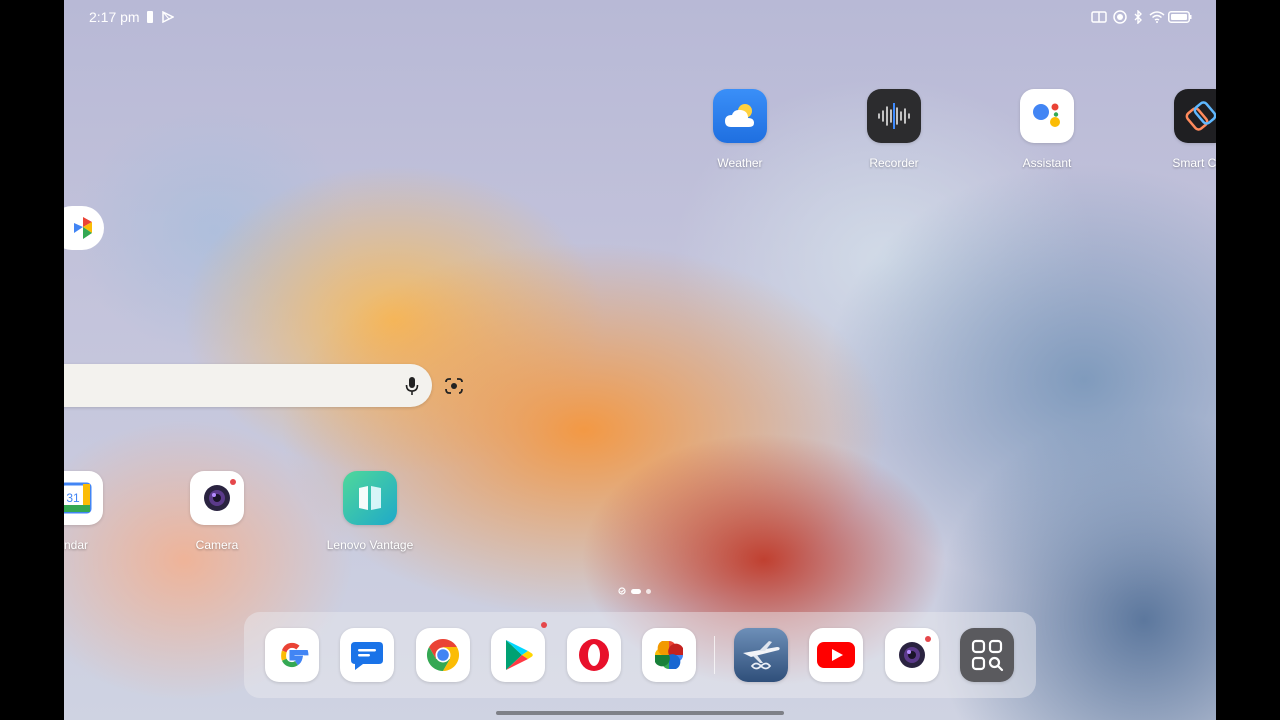  Describe the element at coordinates (114, 17) in the screenshot. I see `clock: 2:17 pm` at that location.